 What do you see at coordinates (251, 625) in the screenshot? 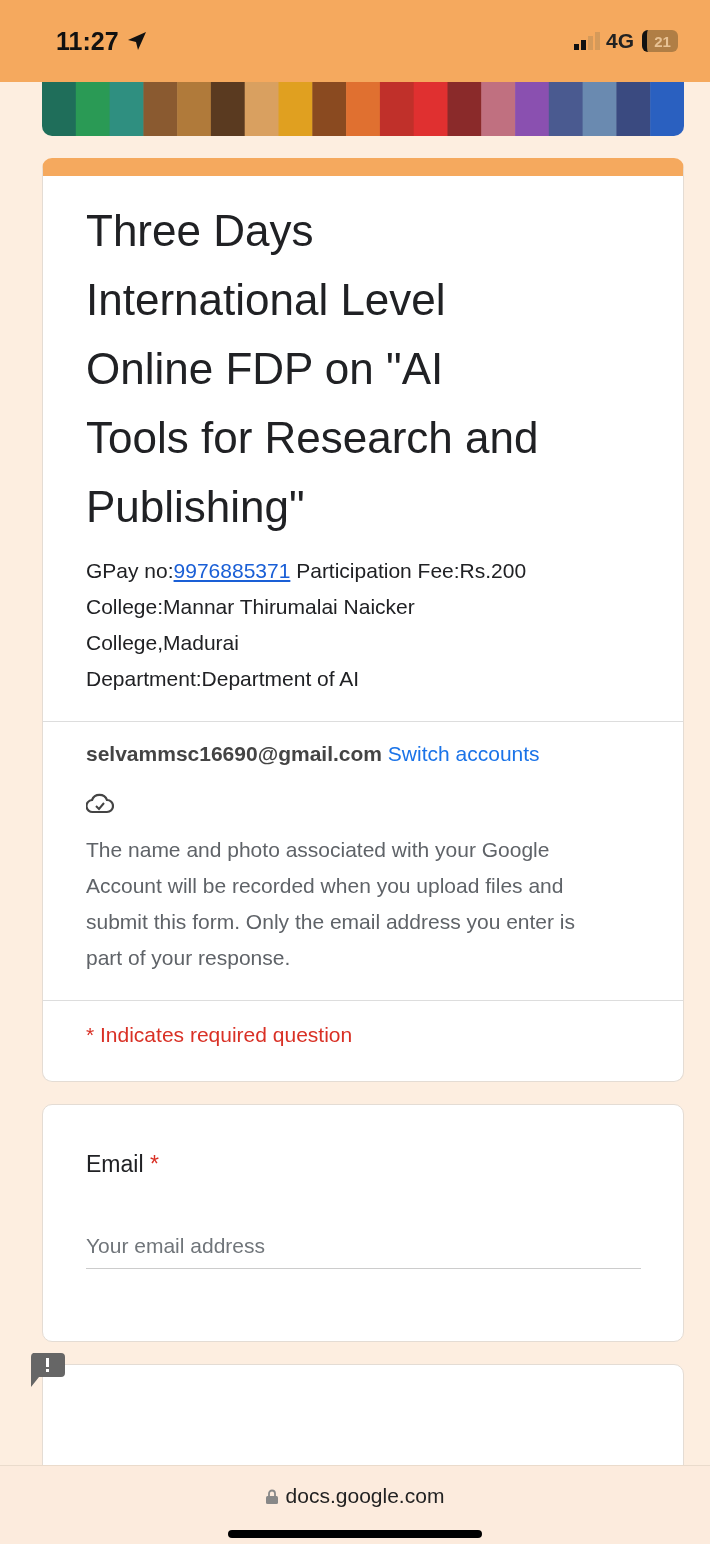
I see `description-text: College:Mannar Thirumalai Naicker College,Madurai` at bounding box center [251, 625].